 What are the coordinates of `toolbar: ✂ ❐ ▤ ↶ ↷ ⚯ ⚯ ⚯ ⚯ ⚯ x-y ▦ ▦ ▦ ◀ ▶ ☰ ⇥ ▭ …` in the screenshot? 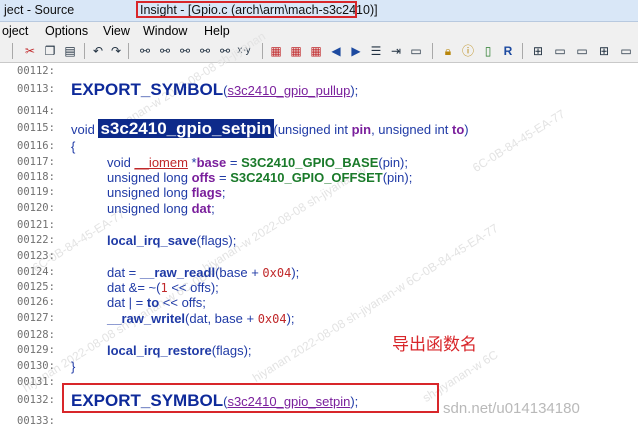 It's located at (319, 51).